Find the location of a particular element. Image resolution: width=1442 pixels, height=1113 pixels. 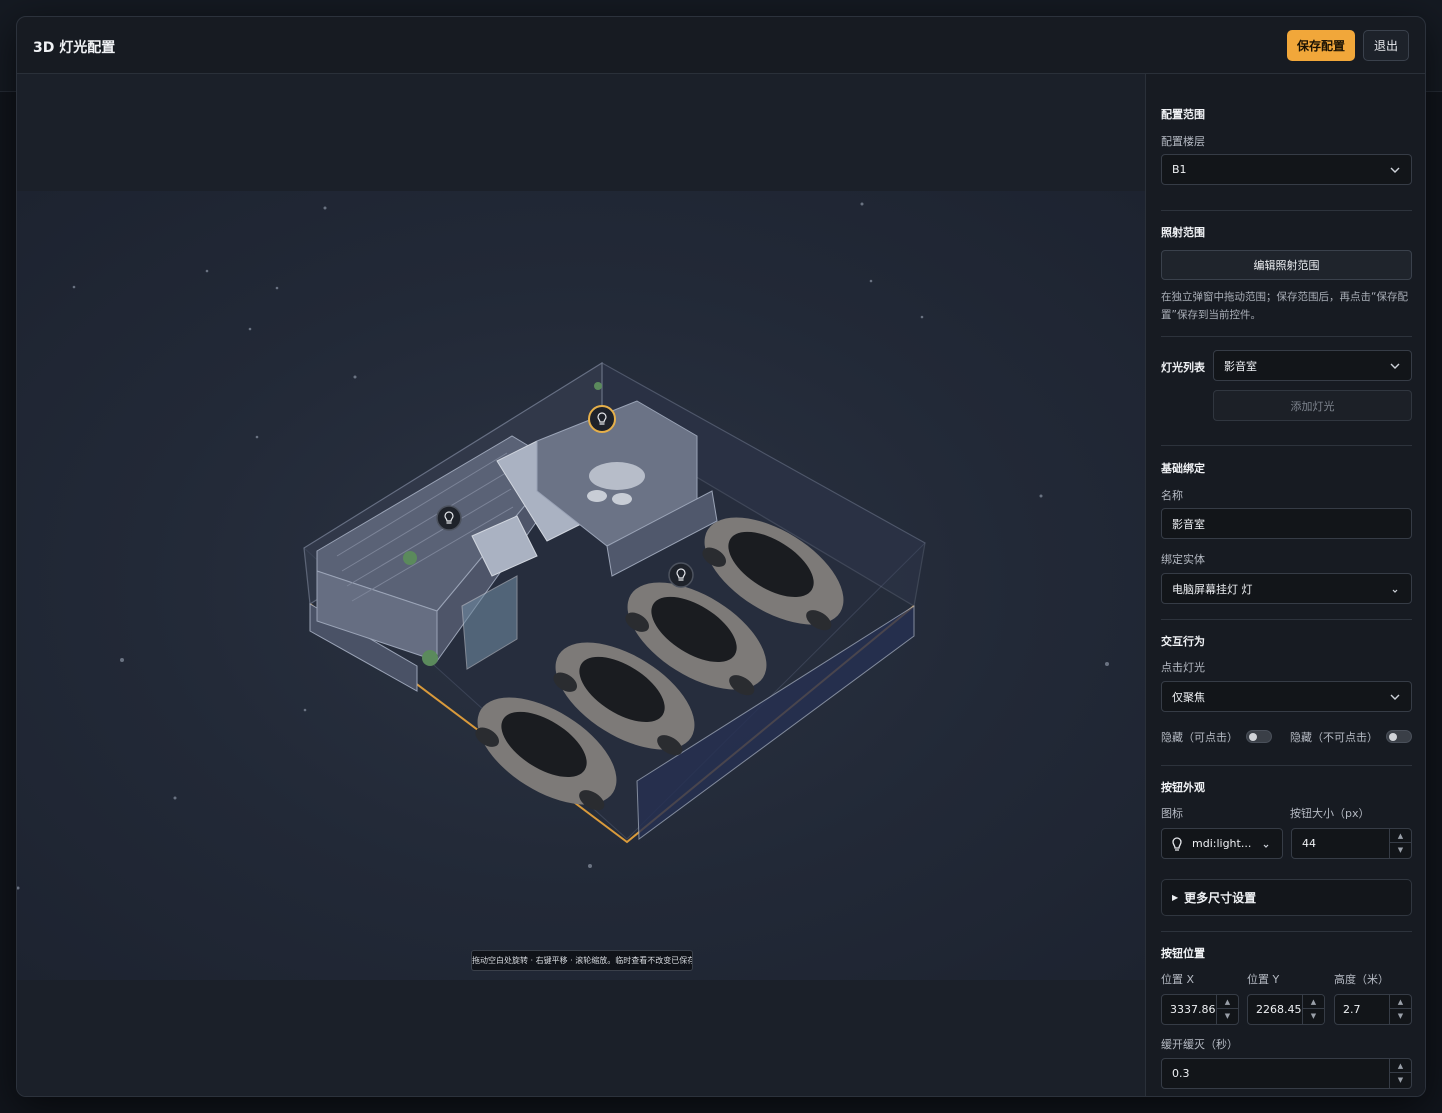

light-marker-selected is located at coordinates (602, 419).